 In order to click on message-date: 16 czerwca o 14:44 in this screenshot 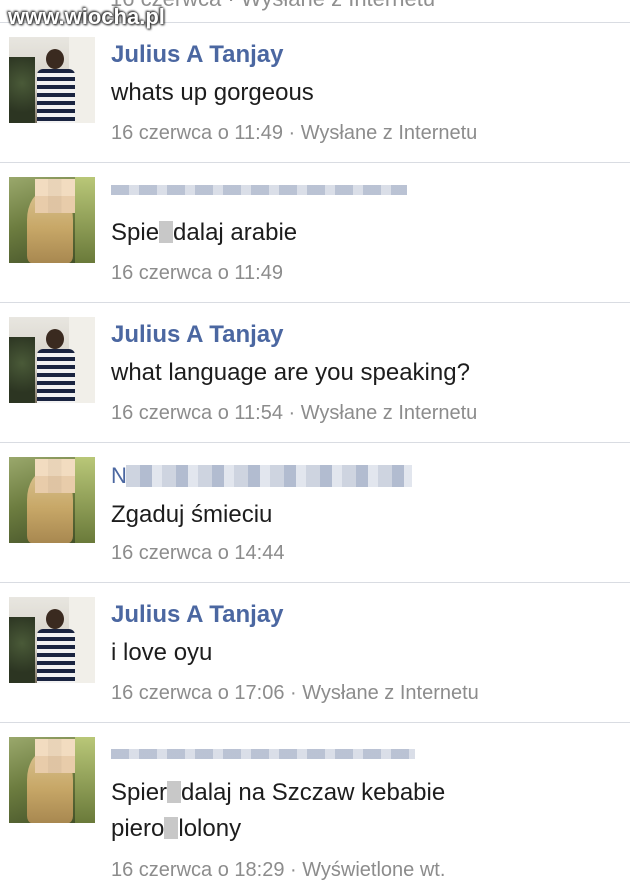, I will do `click(198, 553)`.